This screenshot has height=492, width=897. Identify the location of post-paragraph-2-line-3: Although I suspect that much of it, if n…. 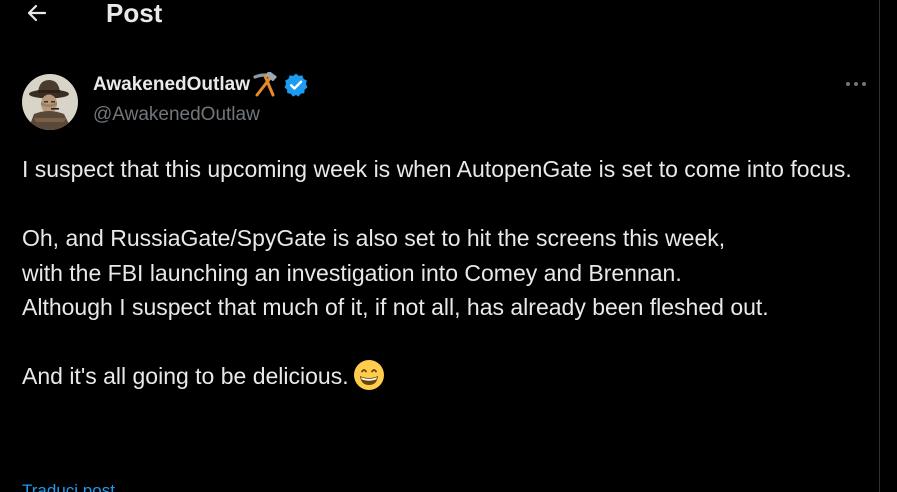
(395, 307).